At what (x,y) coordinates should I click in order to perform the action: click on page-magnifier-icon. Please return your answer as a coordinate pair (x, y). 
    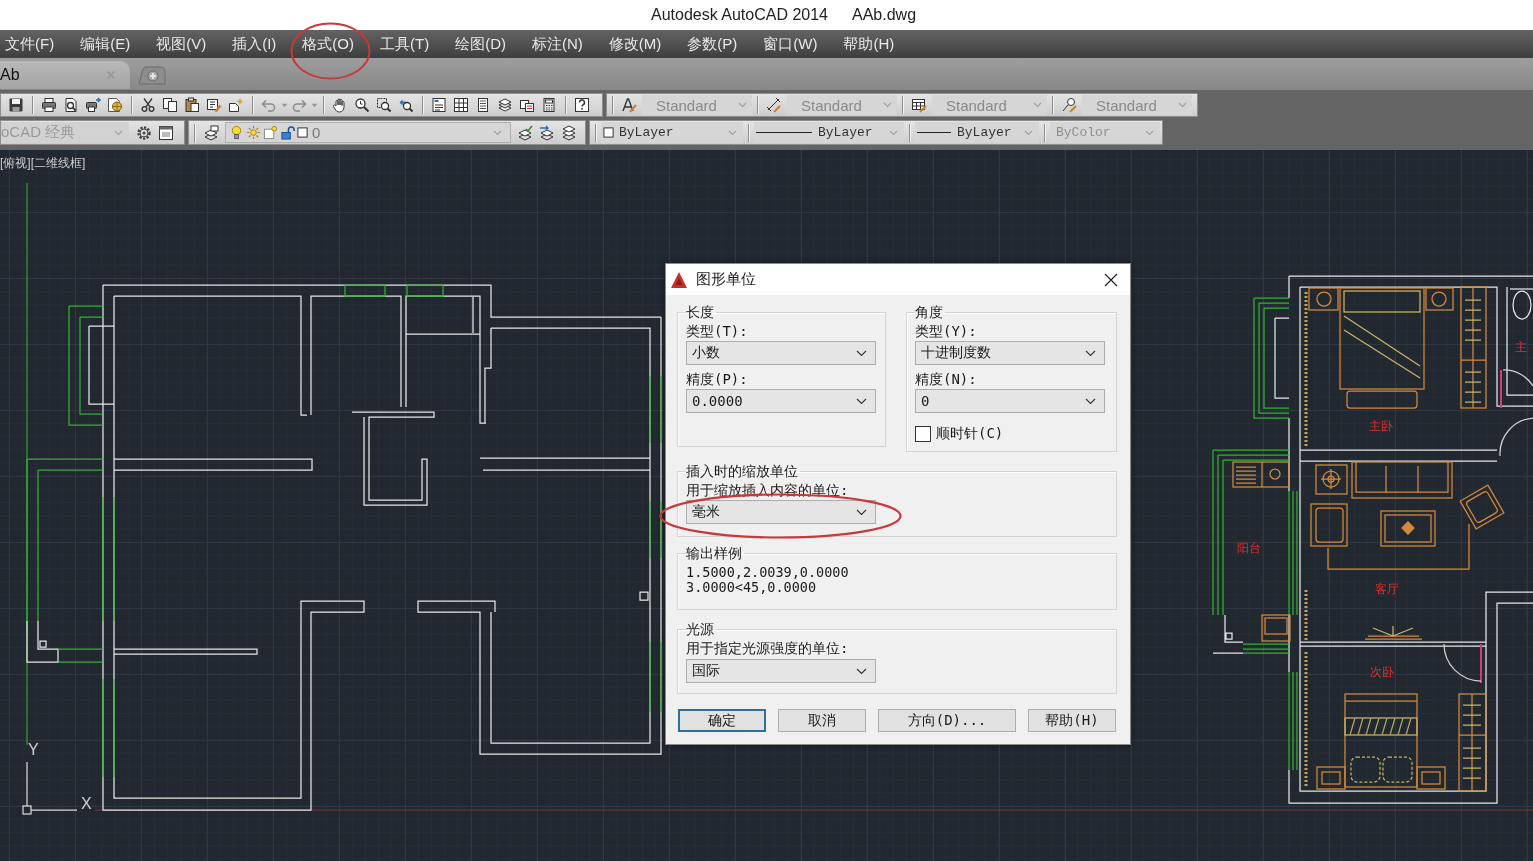
    Looking at the image, I should click on (71, 105).